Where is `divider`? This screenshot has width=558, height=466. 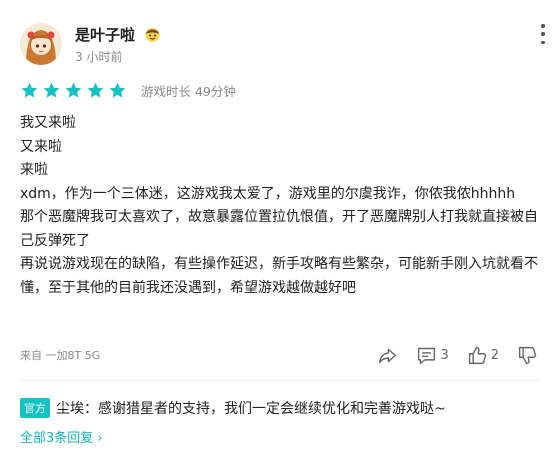
divider is located at coordinates (279, 380).